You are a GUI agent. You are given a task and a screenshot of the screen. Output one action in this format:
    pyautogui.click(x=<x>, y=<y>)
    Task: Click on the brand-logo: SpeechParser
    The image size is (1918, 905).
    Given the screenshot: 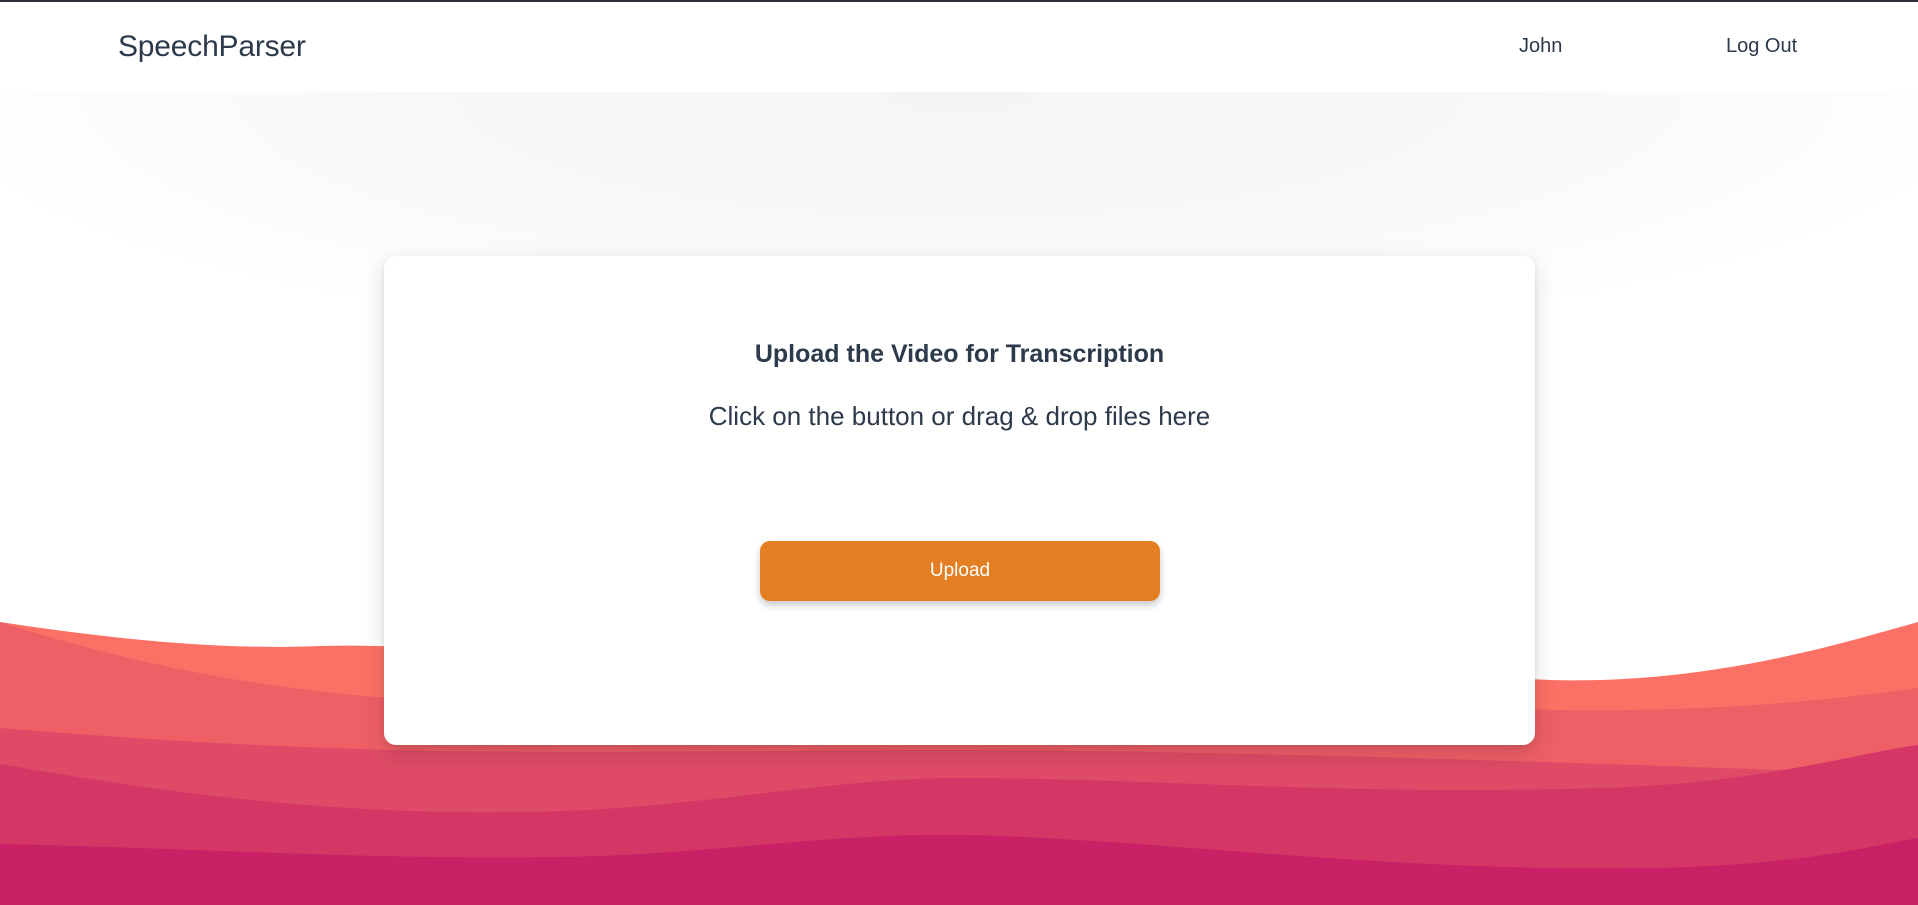 What is the action you would take?
    pyautogui.click(x=212, y=47)
    